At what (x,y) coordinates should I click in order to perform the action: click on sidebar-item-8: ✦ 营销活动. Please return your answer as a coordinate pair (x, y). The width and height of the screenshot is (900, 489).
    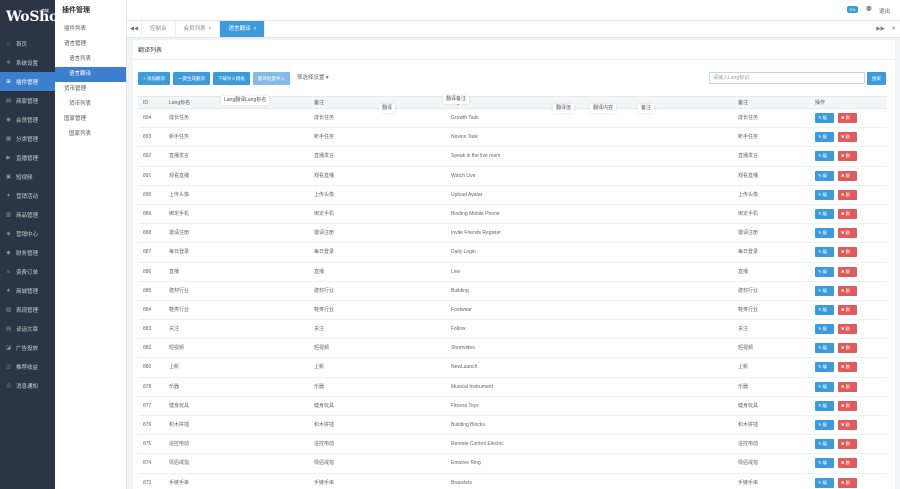
    Looking at the image, I should click on (27, 195).